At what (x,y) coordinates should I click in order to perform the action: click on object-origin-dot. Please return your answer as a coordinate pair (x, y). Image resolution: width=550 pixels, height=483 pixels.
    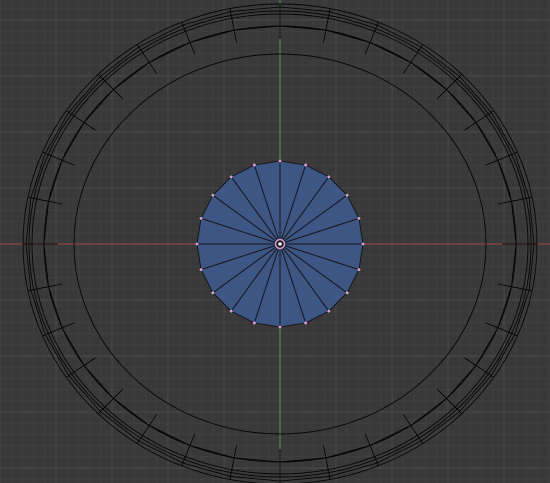
    Looking at the image, I should click on (280, 244).